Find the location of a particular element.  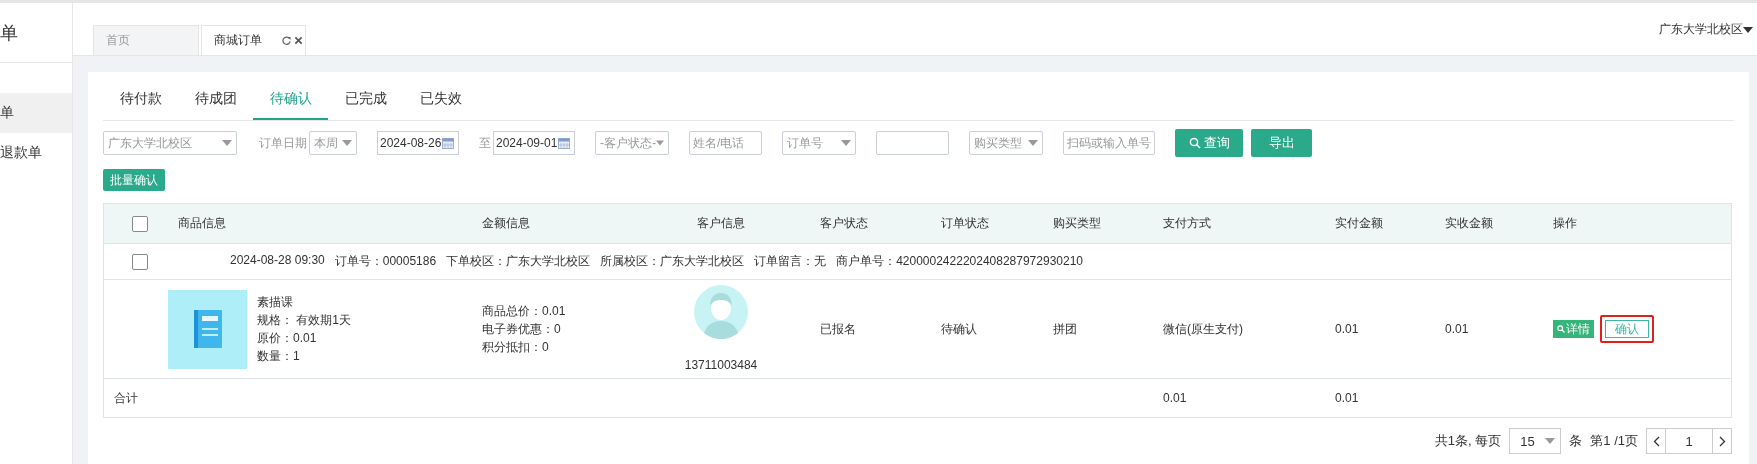

product-name: 素描课 is located at coordinates (275, 302).